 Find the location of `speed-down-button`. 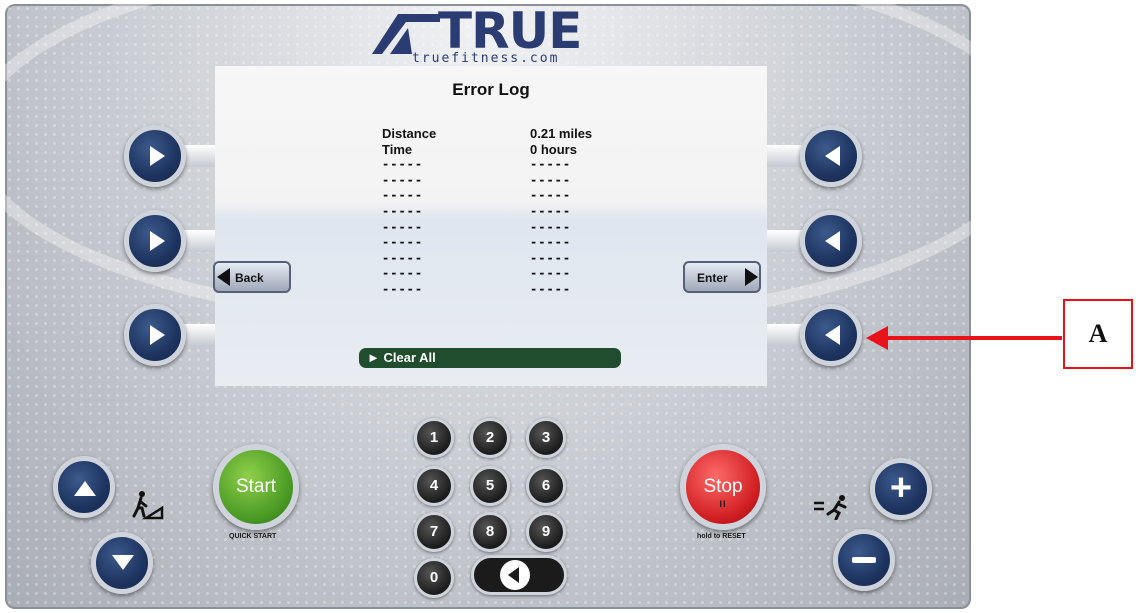

speed-down-button is located at coordinates (864, 560).